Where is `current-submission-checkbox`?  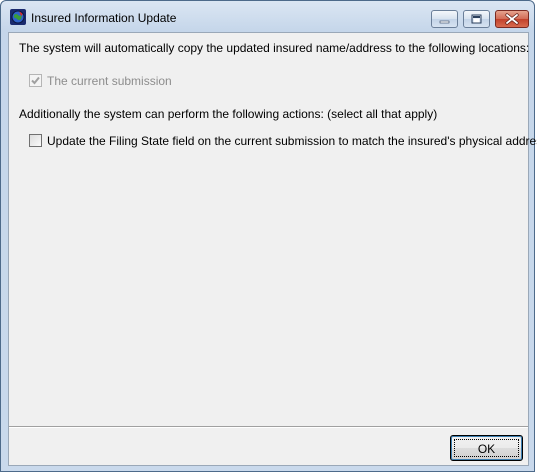
current-submission-checkbox is located at coordinates (35, 80).